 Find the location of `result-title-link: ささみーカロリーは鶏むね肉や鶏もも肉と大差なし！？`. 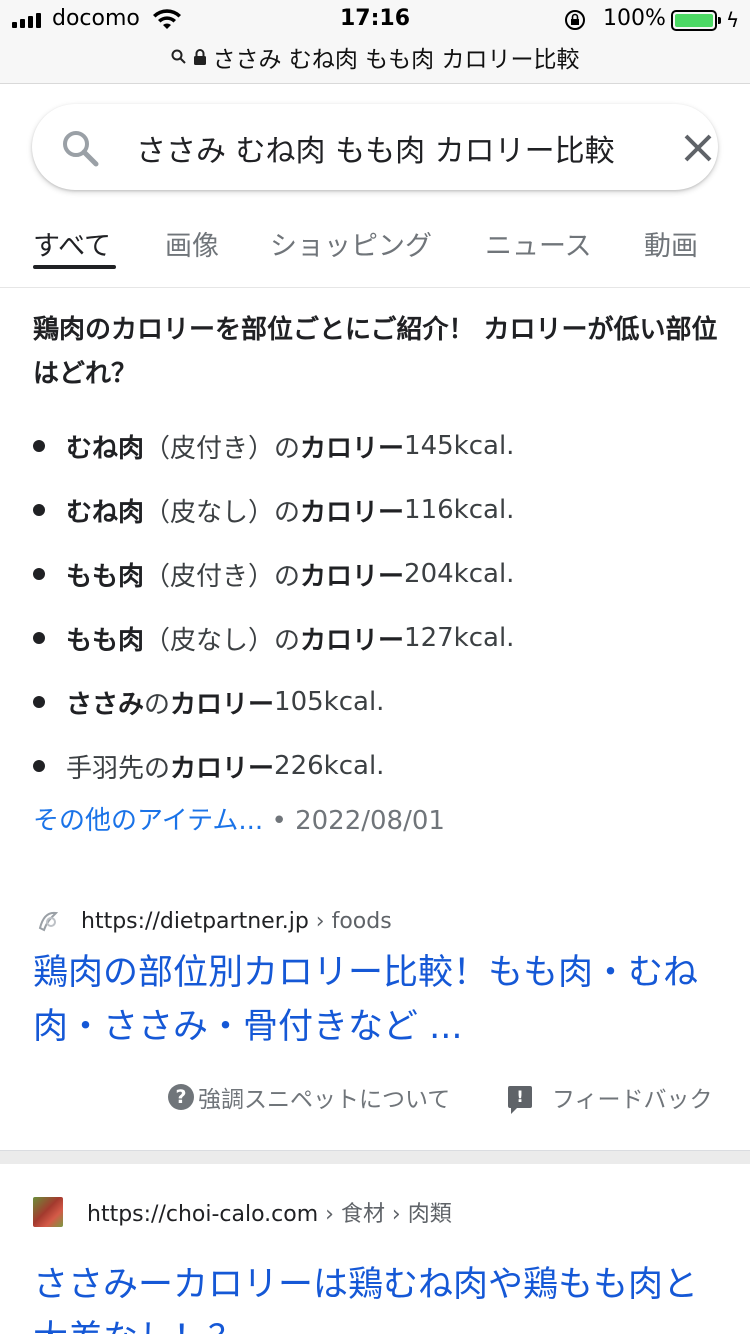

result-title-link: ささみーカロリーは鶏むね肉や鶏もも肉と大差なし！？ is located at coordinates (378, 1296).